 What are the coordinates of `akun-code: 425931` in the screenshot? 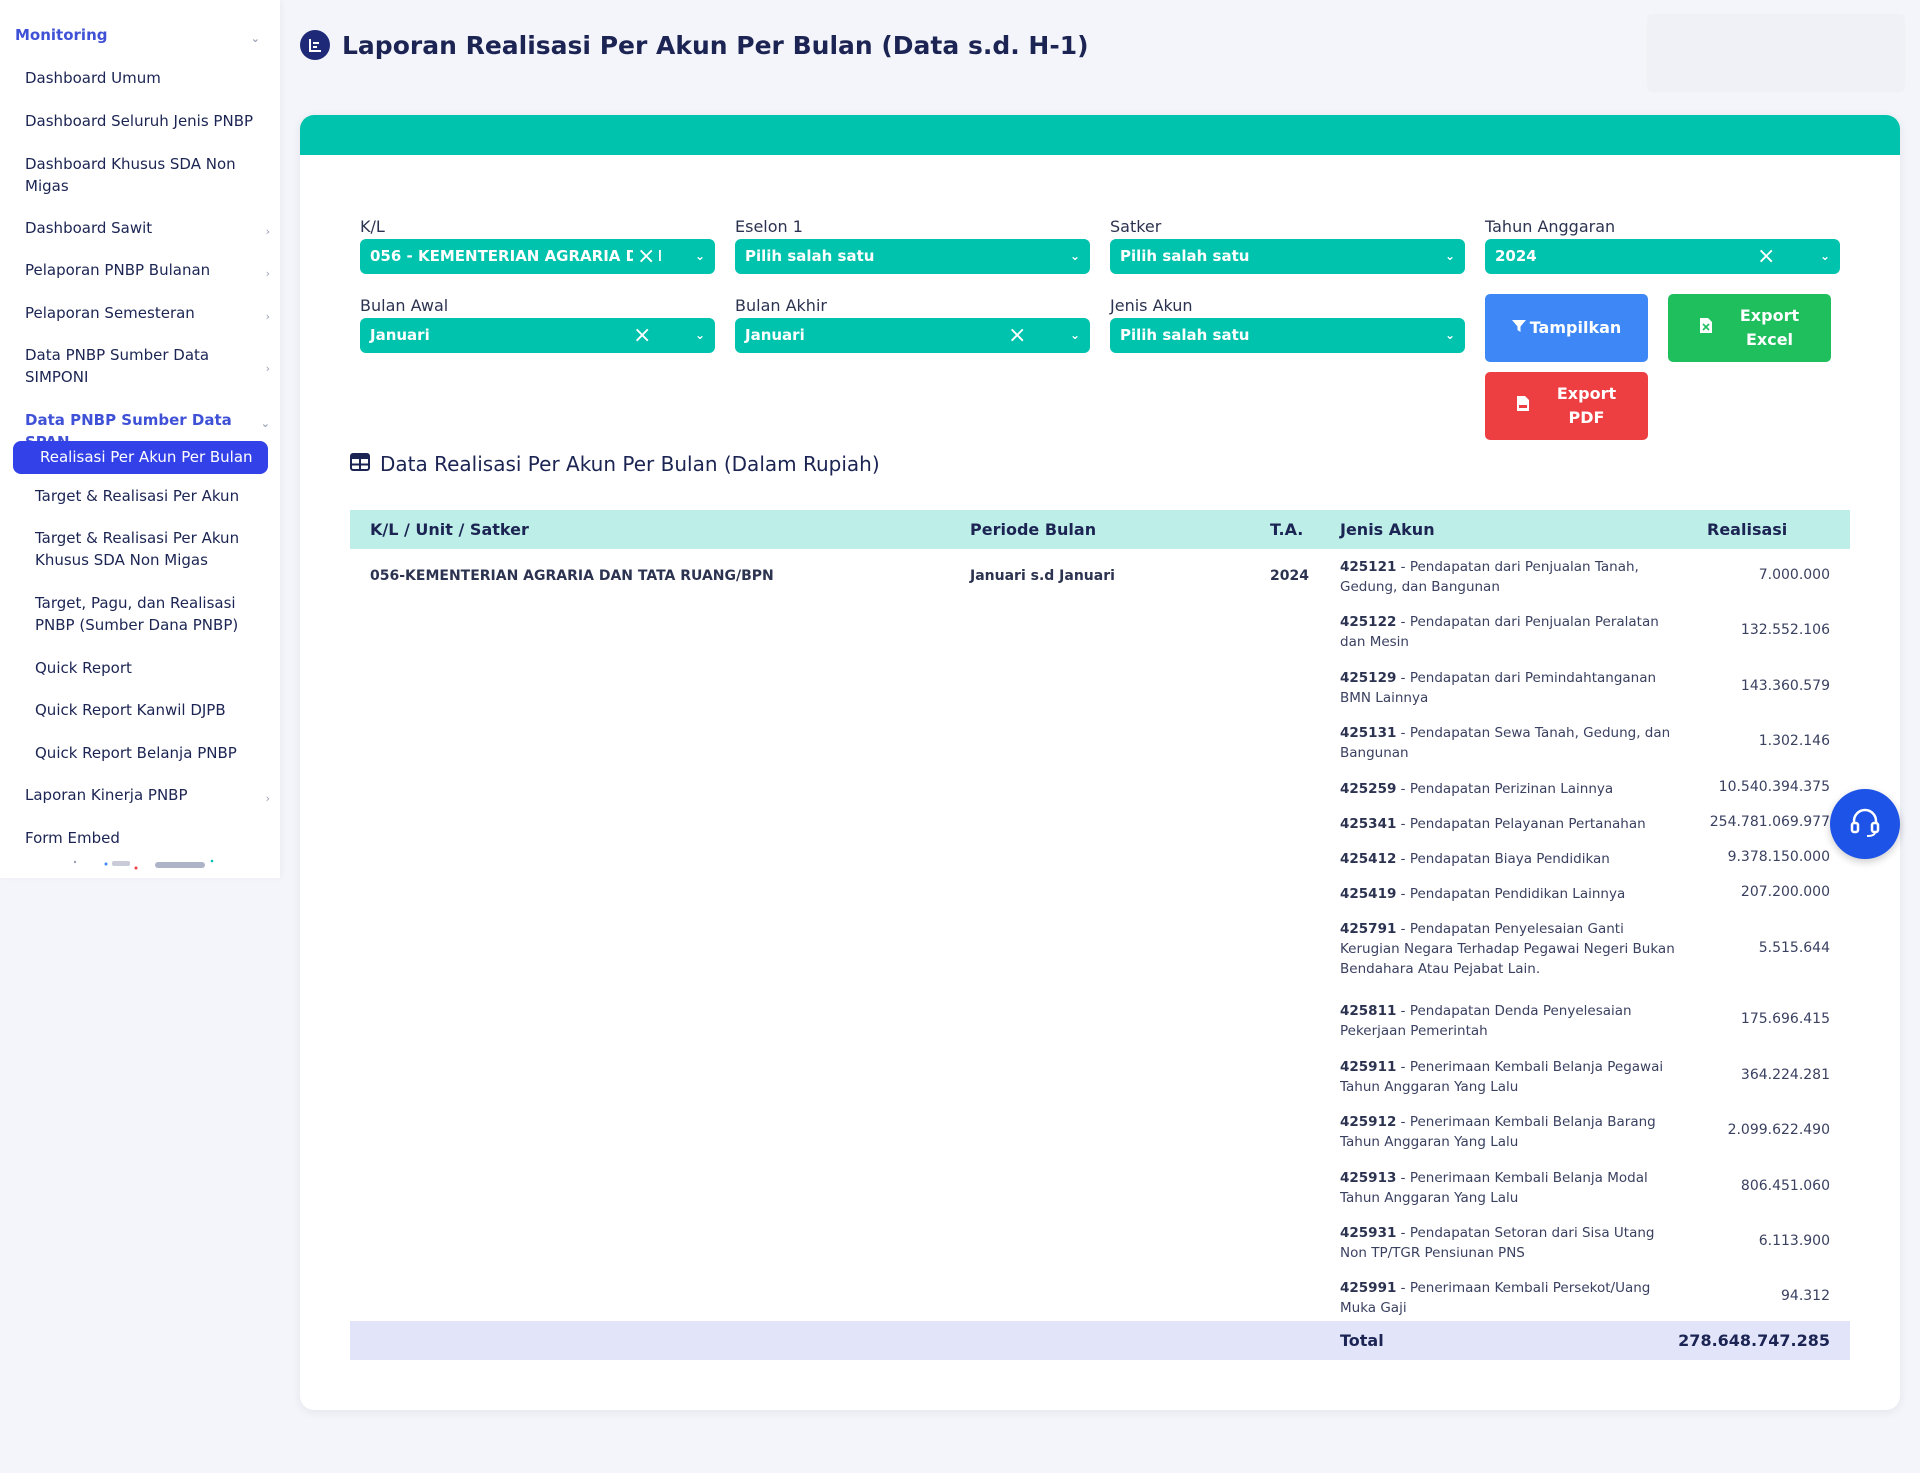 It's located at (1368, 1233).